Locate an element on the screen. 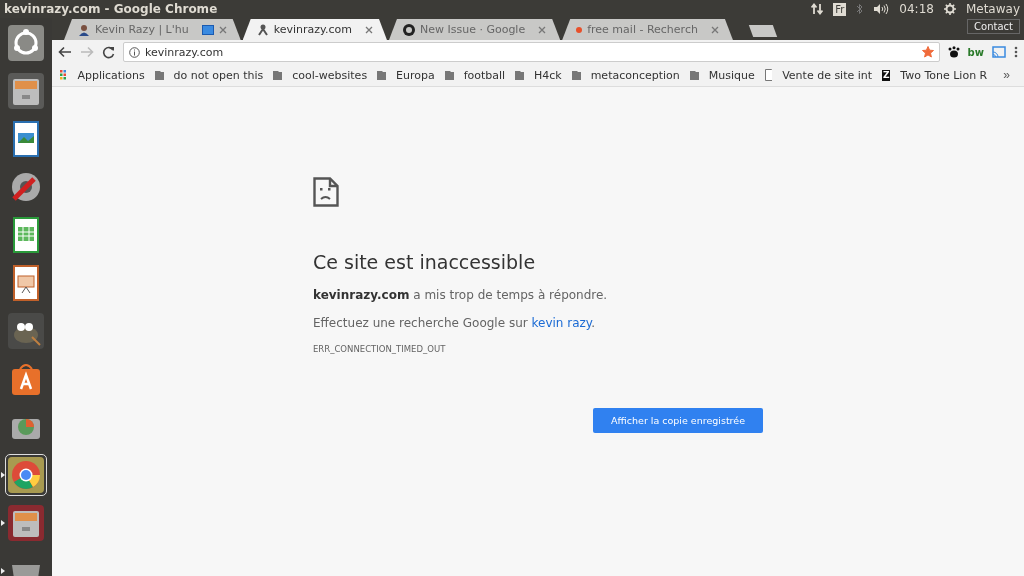 Image resolution: width=1024 pixels, height=576 pixels. search-suggestion: Effectuez une recherche Google sur kevin razy. is located at coordinates (455, 323).